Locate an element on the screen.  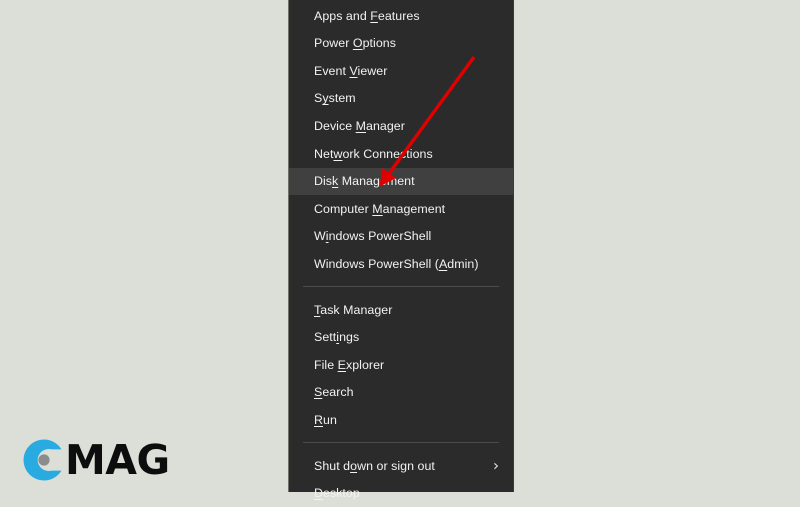
menu-item-device-manager: Device Manager is located at coordinates (401, 126).